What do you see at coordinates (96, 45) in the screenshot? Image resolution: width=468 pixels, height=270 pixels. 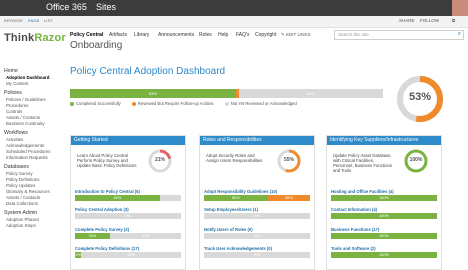 I see `page-title: Onboarding` at bounding box center [96, 45].